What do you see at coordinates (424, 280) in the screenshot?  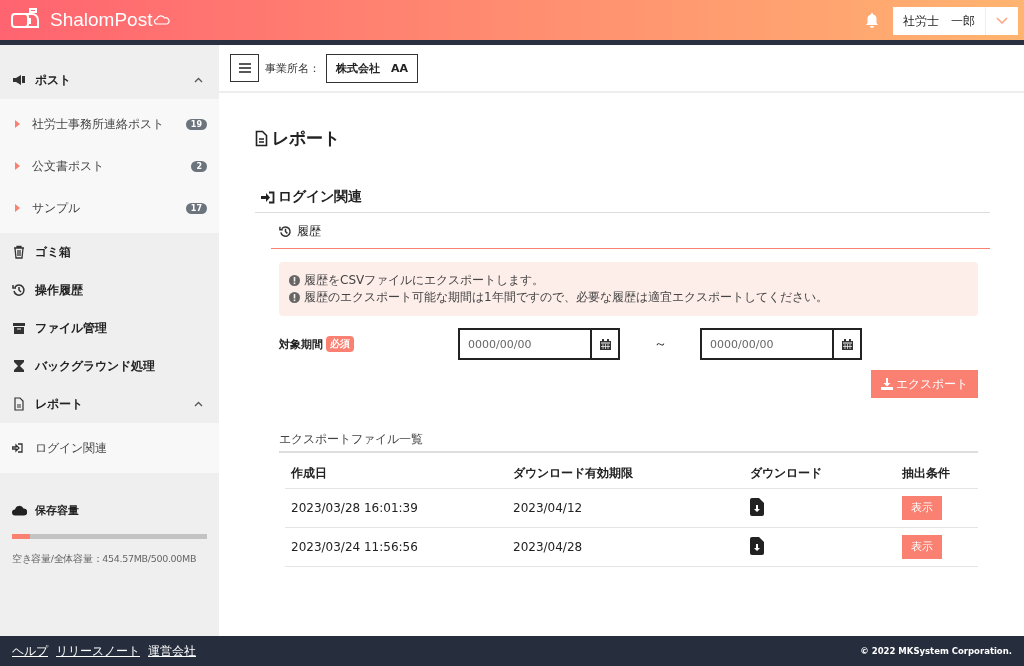 I see `notice-text: 履歴をCSVファイルにエクスポートします。` at bounding box center [424, 280].